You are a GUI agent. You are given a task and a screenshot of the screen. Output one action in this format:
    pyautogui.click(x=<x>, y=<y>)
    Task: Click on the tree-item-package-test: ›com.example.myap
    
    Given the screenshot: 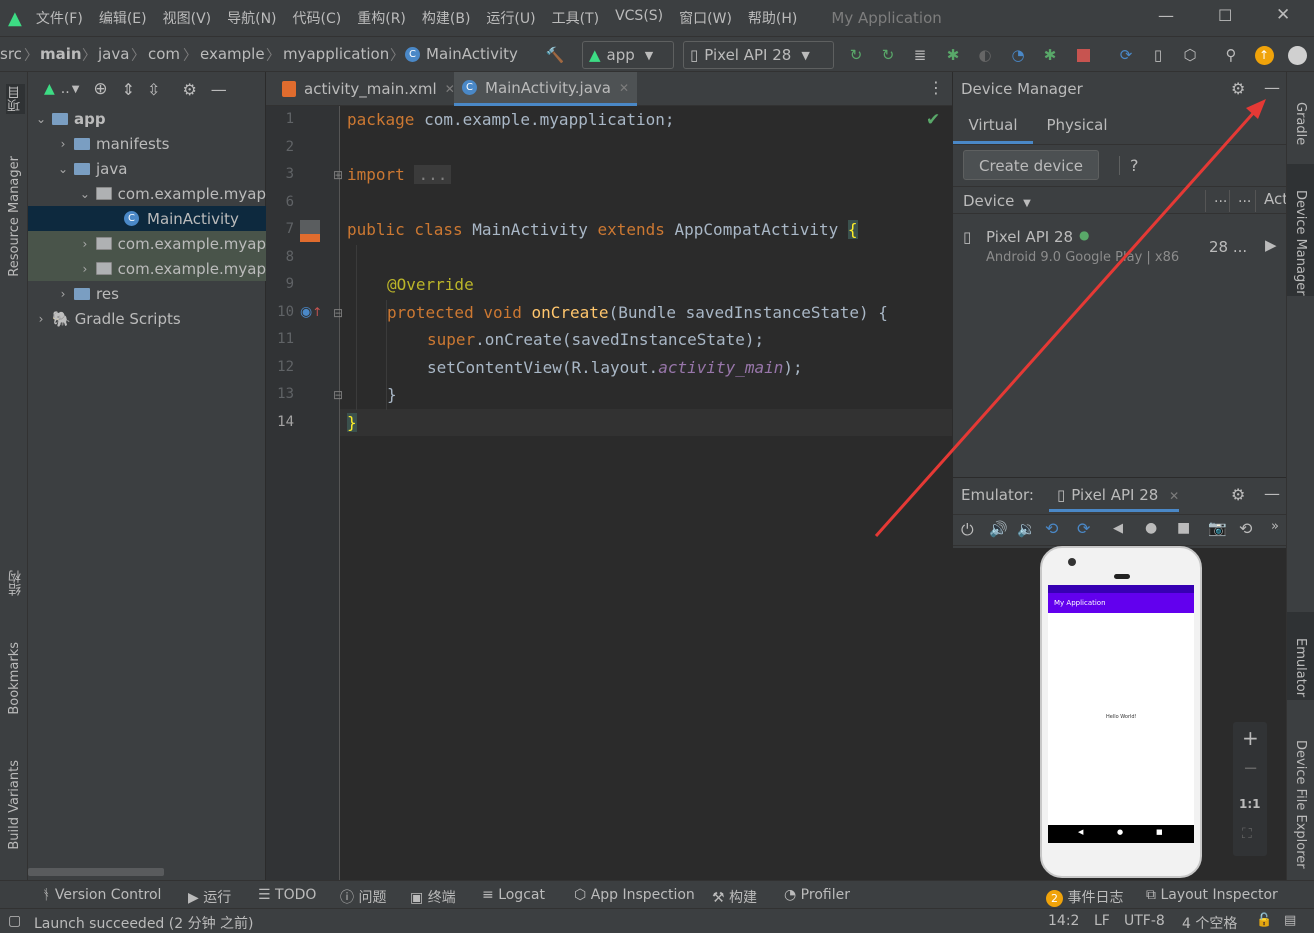 What is the action you would take?
    pyautogui.click(x=147, y=268)
    